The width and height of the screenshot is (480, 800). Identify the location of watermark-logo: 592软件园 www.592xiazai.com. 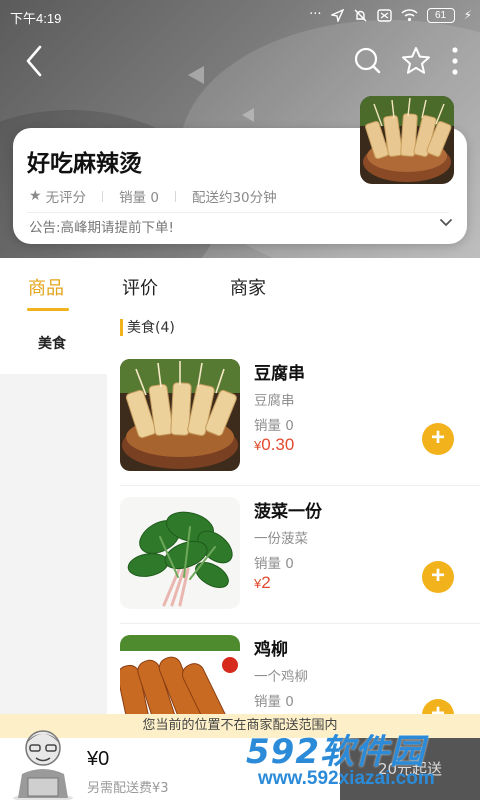
(340, 760).